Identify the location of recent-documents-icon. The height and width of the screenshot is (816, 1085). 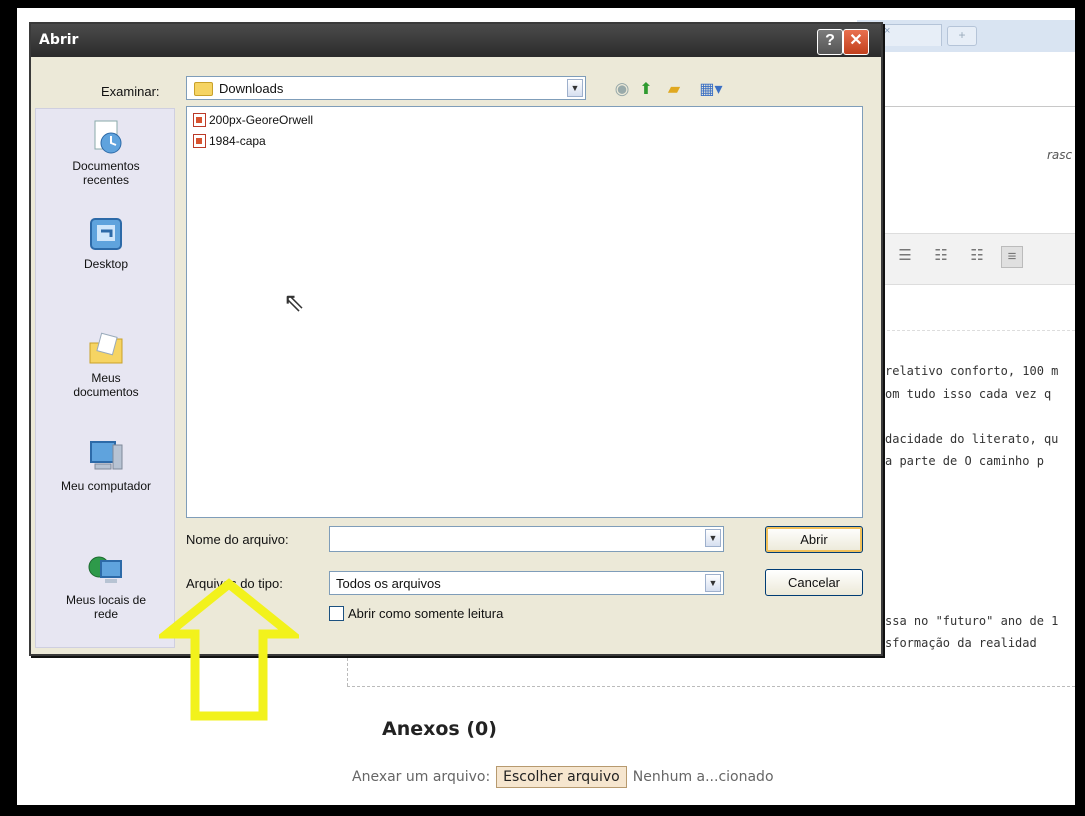
(106, 137).